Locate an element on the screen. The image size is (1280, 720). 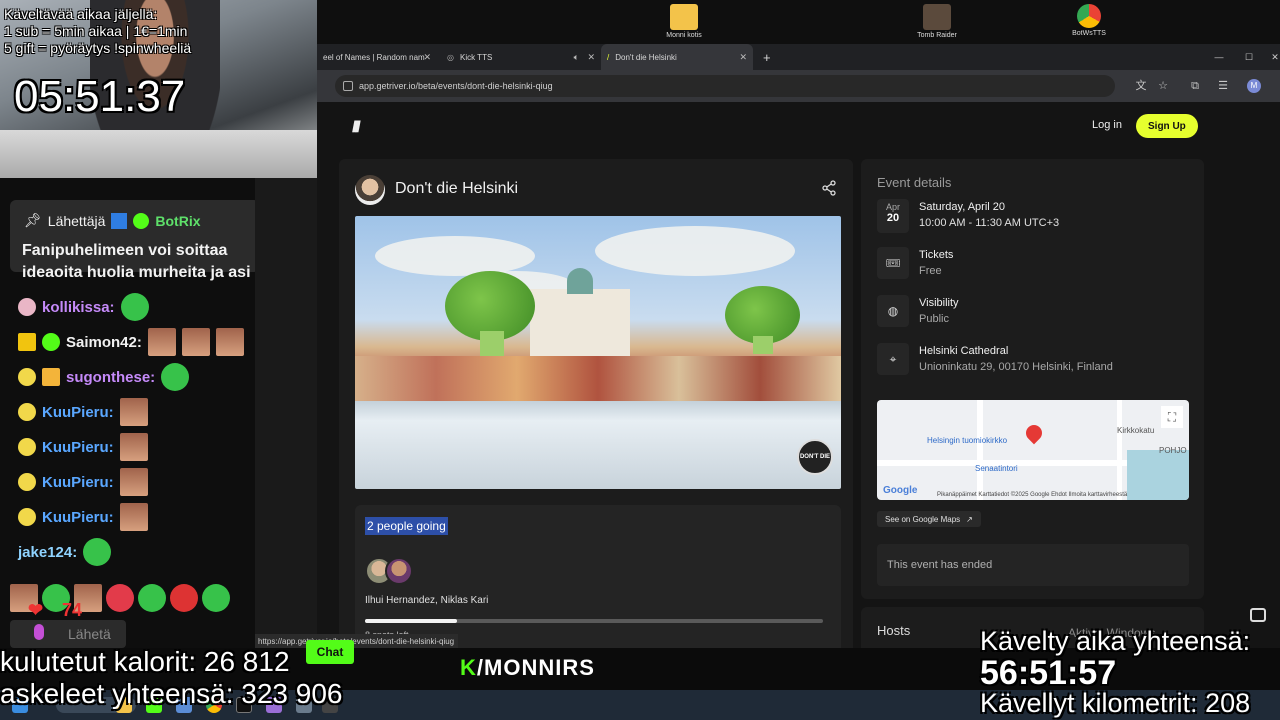
event-hero-image: DON'T DIE is located at coordinates (598, 352).